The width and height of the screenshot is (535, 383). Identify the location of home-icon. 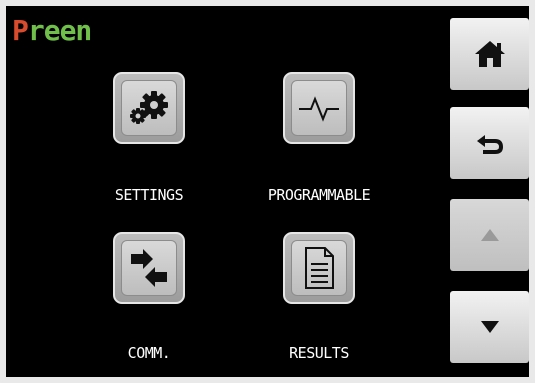
(489, 54).